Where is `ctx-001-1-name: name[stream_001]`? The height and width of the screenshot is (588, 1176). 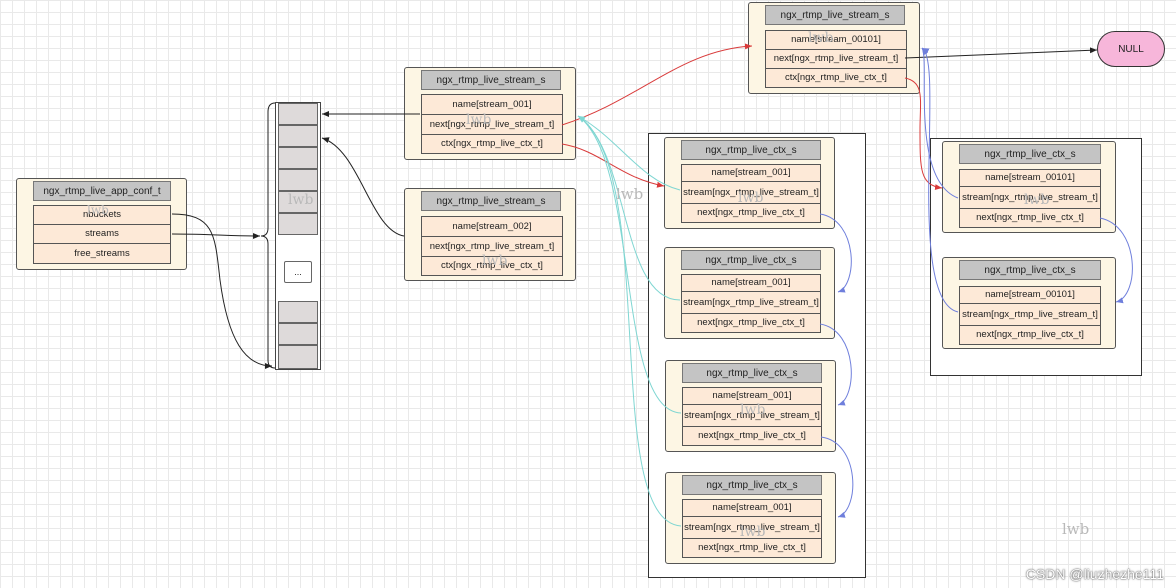 ctx-001-1-name: name[stream_001] is located at coordinates (751, 173).